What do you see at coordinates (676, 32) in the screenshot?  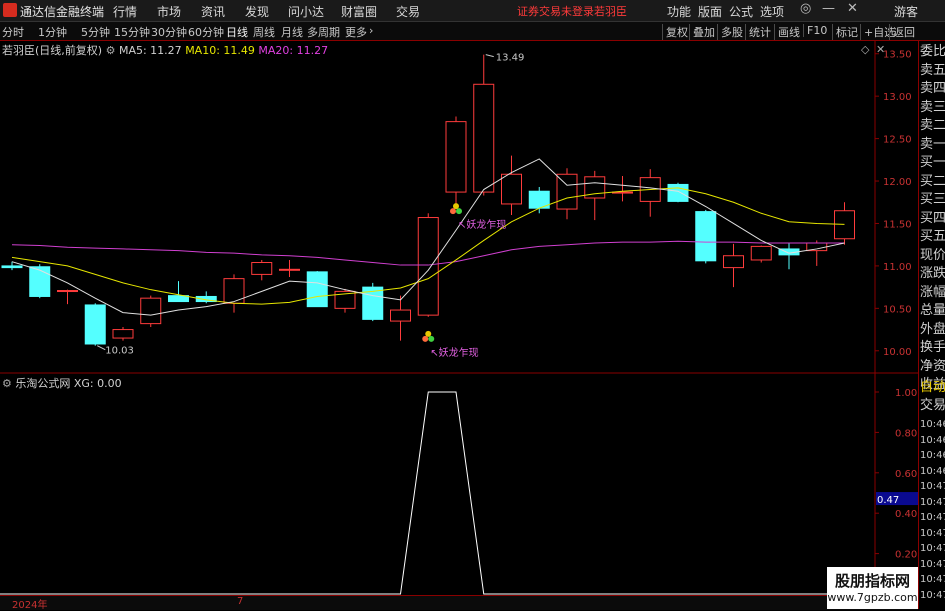 I see `btn-fuquan: 复权` at bounding box center [676, 32].